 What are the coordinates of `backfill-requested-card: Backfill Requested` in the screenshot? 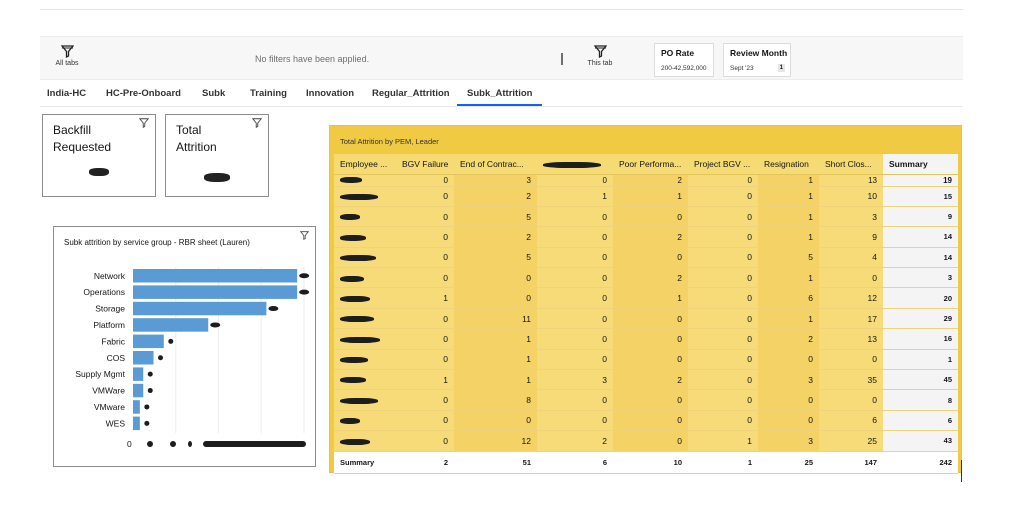 It's located at (99, 155).